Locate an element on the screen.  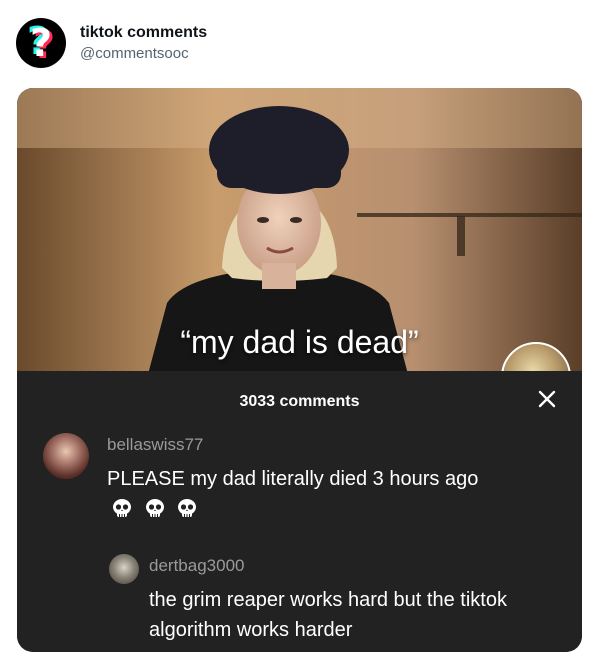
account-names: tiktok comments @commentsooc is located at coordinates (143, 43).